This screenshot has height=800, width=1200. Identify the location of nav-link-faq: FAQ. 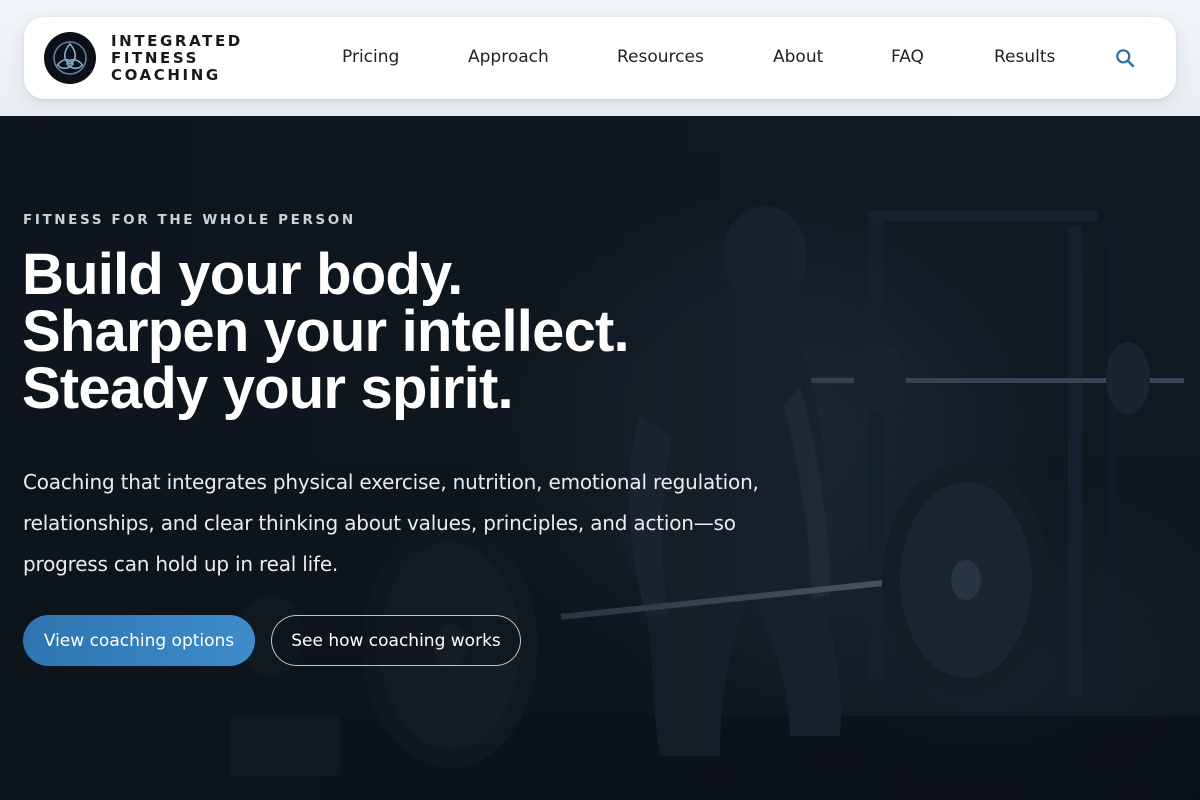
(907, 57).